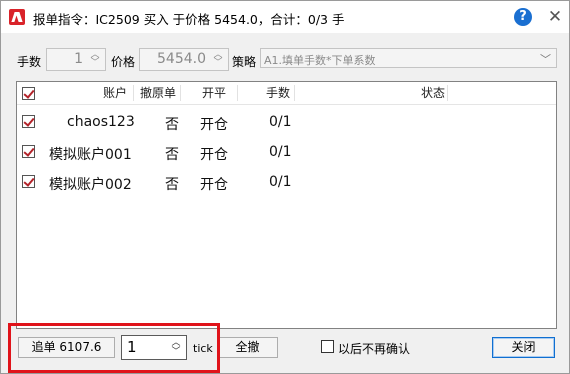  Describe the element at coordinates (555, 17) in the screenshot. I see `close-icon: ✕` at that location.